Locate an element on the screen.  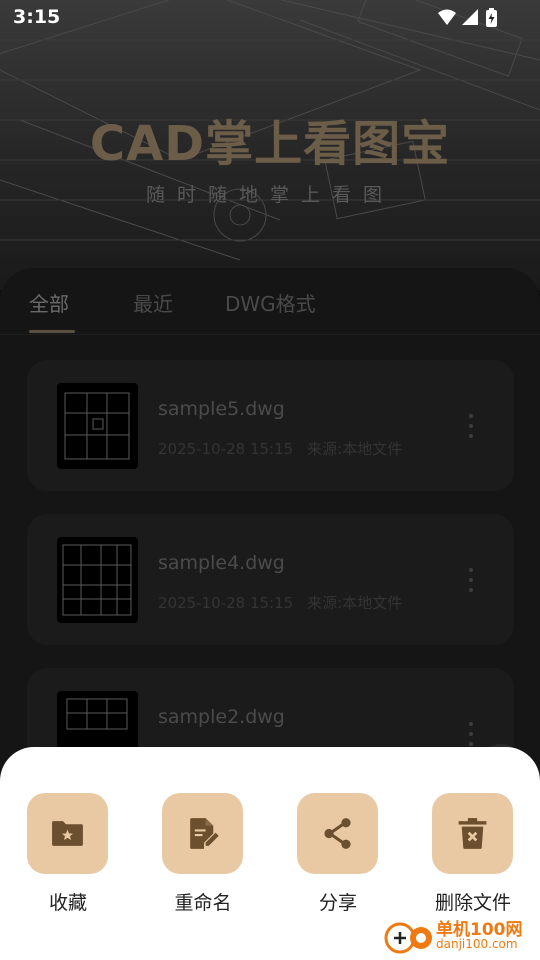
folder-star-icon is located at coordinates (67, 833).